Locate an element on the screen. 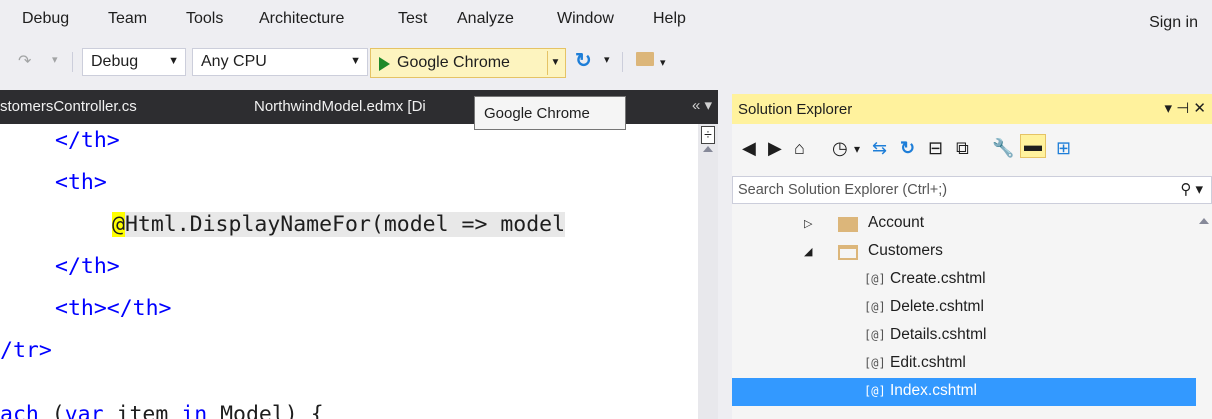 The width and height of the screenshot is (1212, 419). collapse-icon: ◢ is located at coordinates (808, 251).